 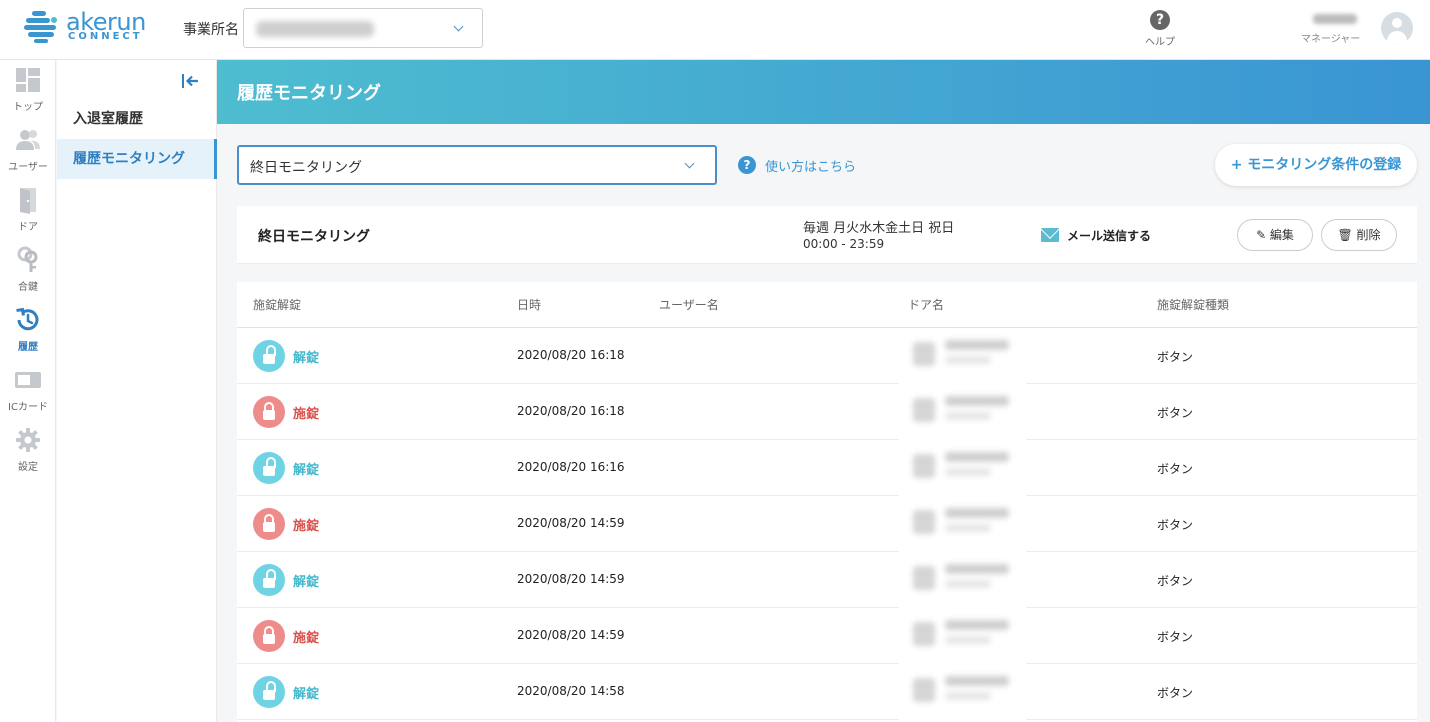 What do you see at coordinates (211, 30) in the screenshot?
I see `office-label: 事業所名` at bounding box center [211, 30].